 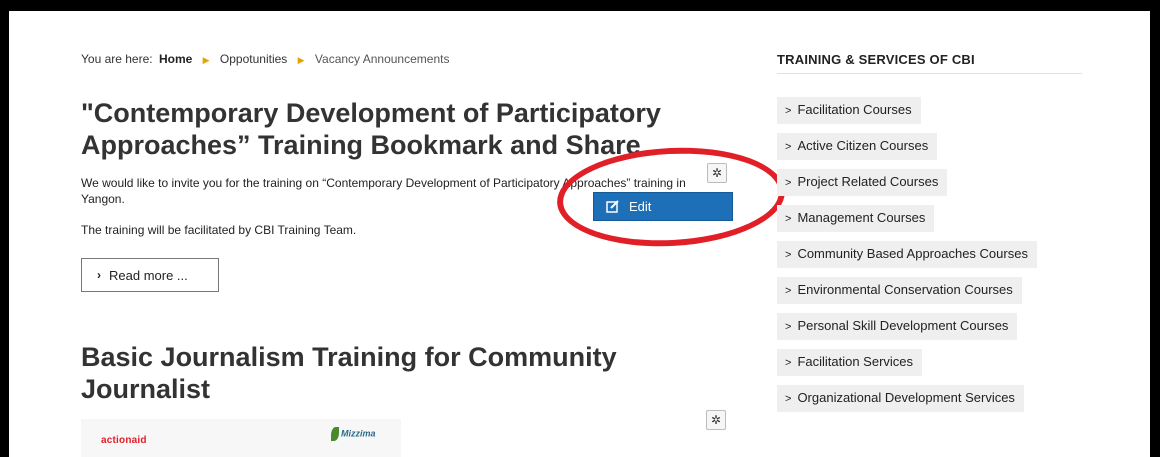 What do you see at coordinates (358, 433) in the screenshot?
I see `mizzima-logo-text: Mizzima` at bounding box center [358, 433].